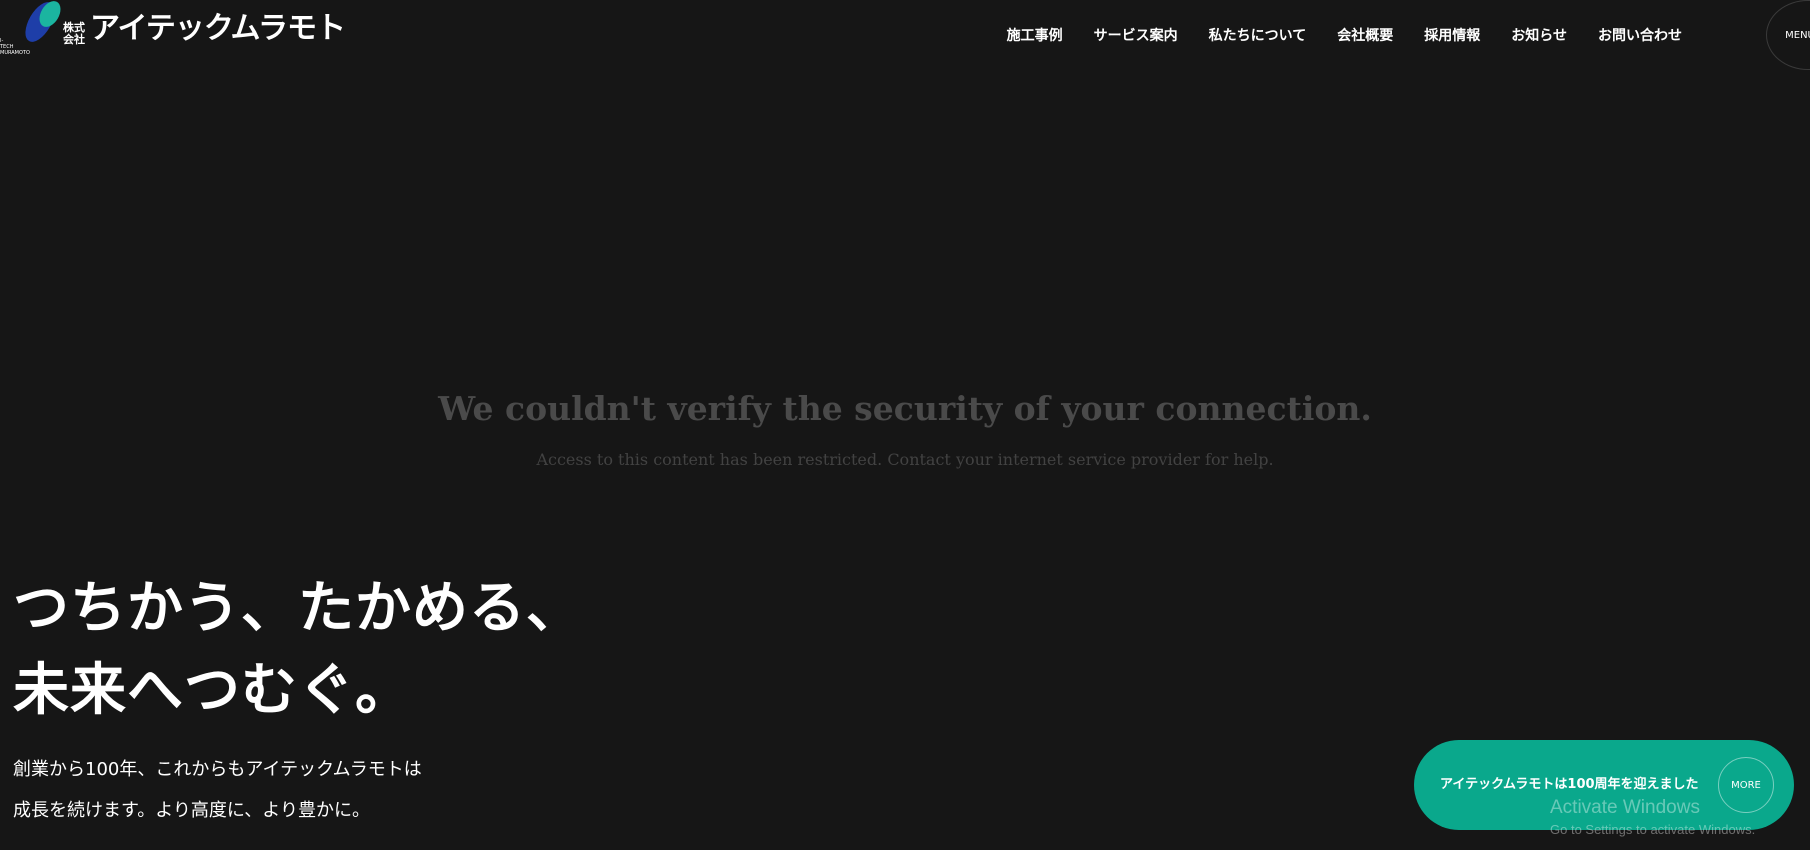 The height and width of the screenshot is (850, 1810). I want to click on logo-wordmark: アイテックムラモト, so click(218, 28).